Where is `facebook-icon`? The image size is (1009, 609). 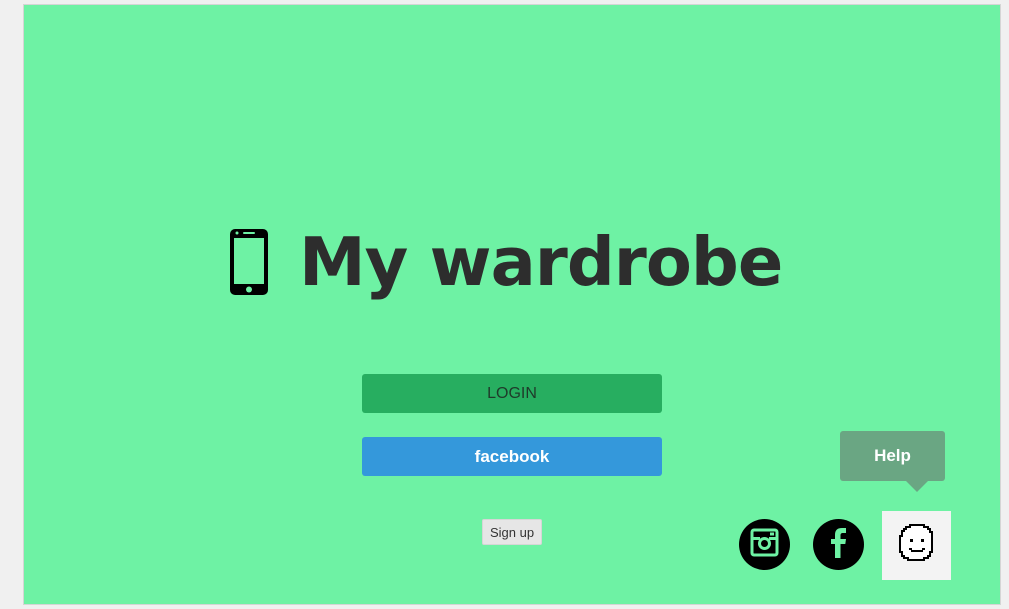 facebook-icon is located at coordinates (838, 545).